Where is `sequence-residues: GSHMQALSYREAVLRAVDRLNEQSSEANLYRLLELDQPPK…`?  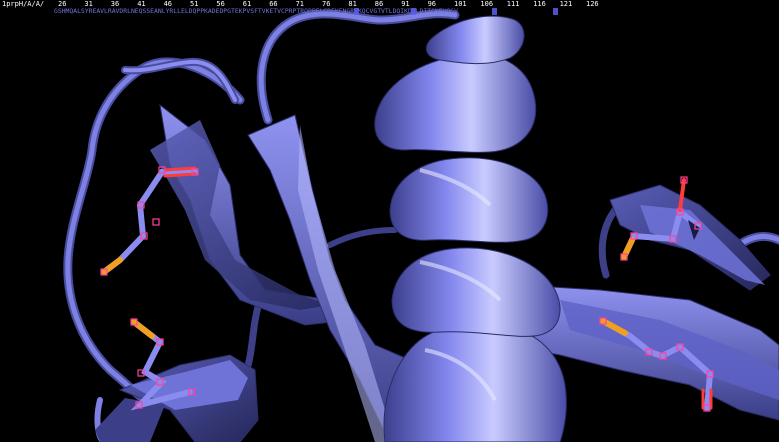 sequence-residues: GSHMQALSYREAVLRAVDRLNEQSSEANLYRLLELDQPPK… is located at coordinates (324, 11).